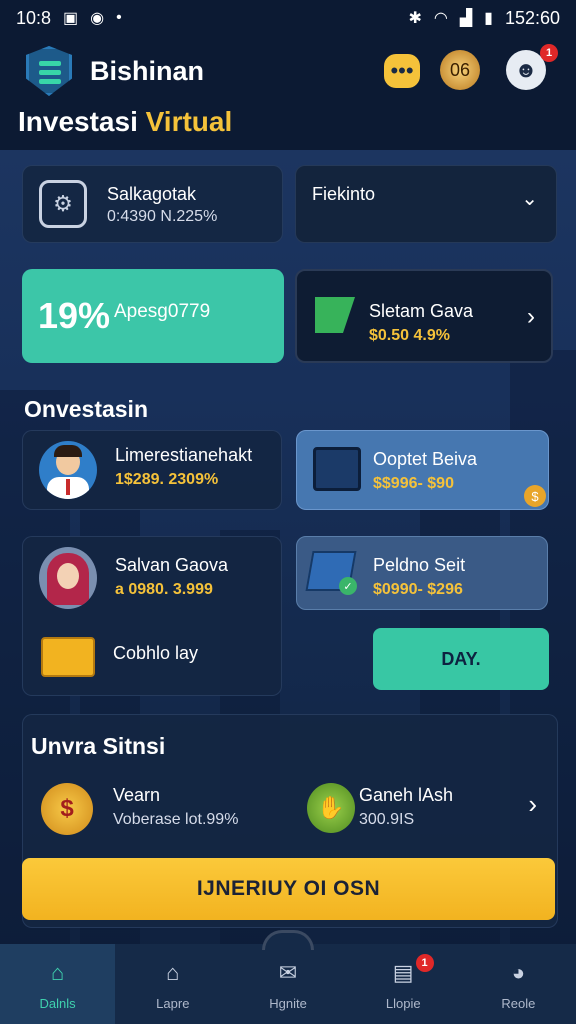 The width and height of the screenshot is (576, 1024). I want to click on check-icon: ✓, so click(348, 586).